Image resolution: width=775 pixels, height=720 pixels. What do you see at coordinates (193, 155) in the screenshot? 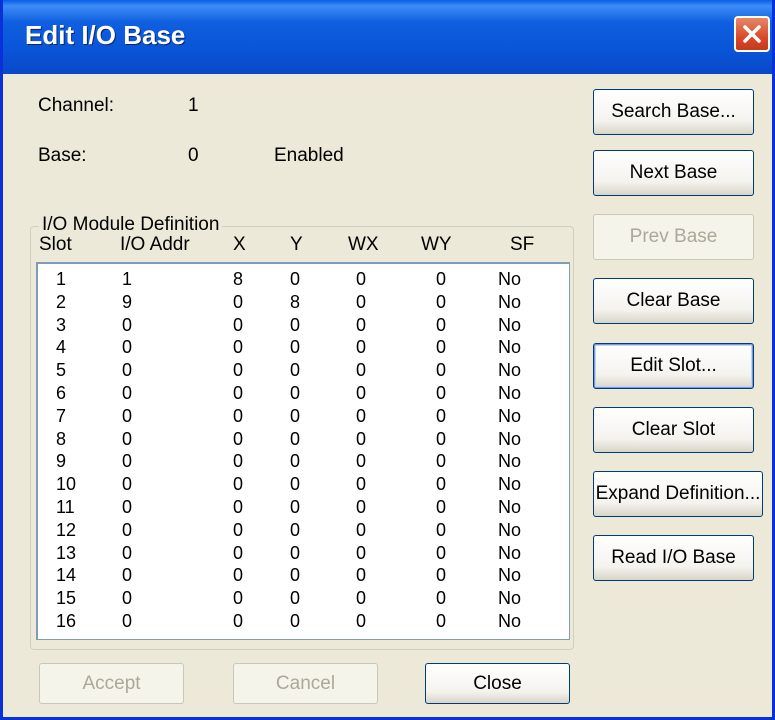
I see `base-value: 0` at bounding box center [193, 155].